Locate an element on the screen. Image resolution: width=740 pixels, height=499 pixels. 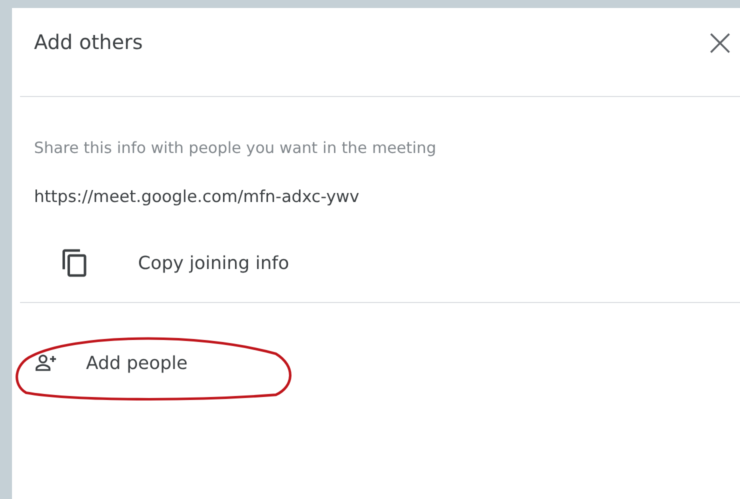
close-button: × is located at coordinates (722, 42).